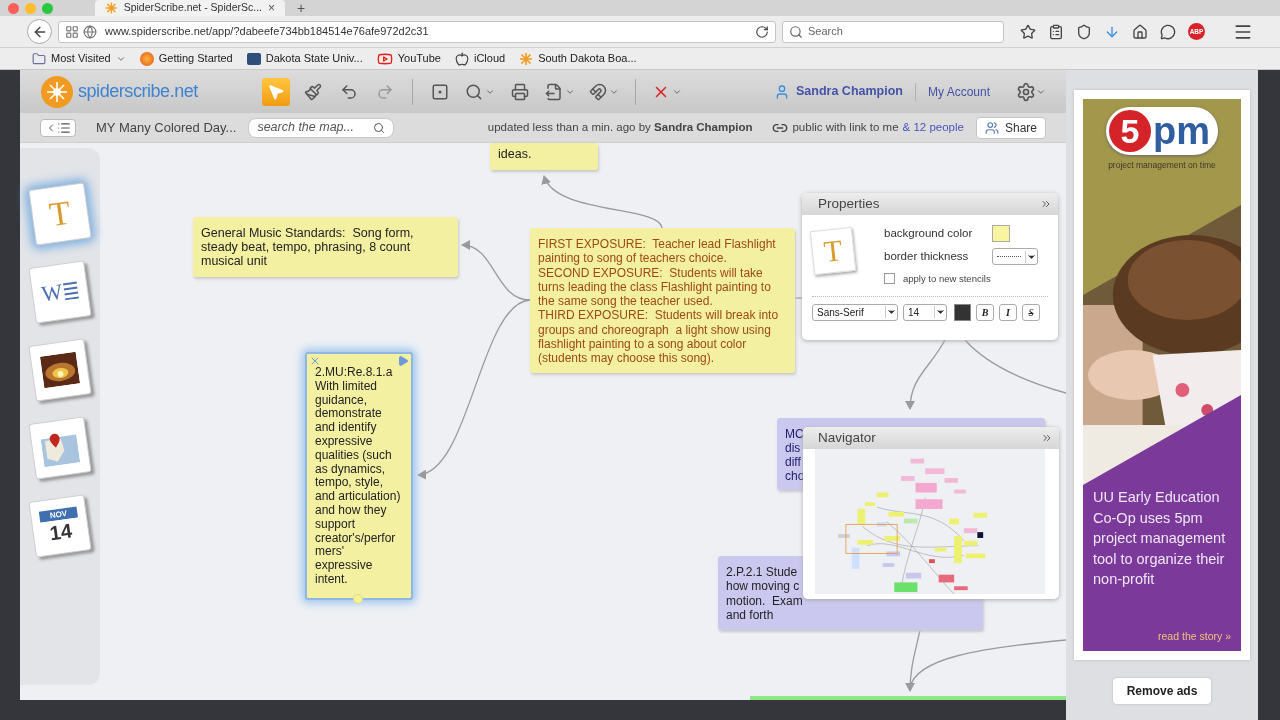 This screenshot has width=1280, height=720. I want to click on app-logo: spiderscribe.net, so click(138, 91).